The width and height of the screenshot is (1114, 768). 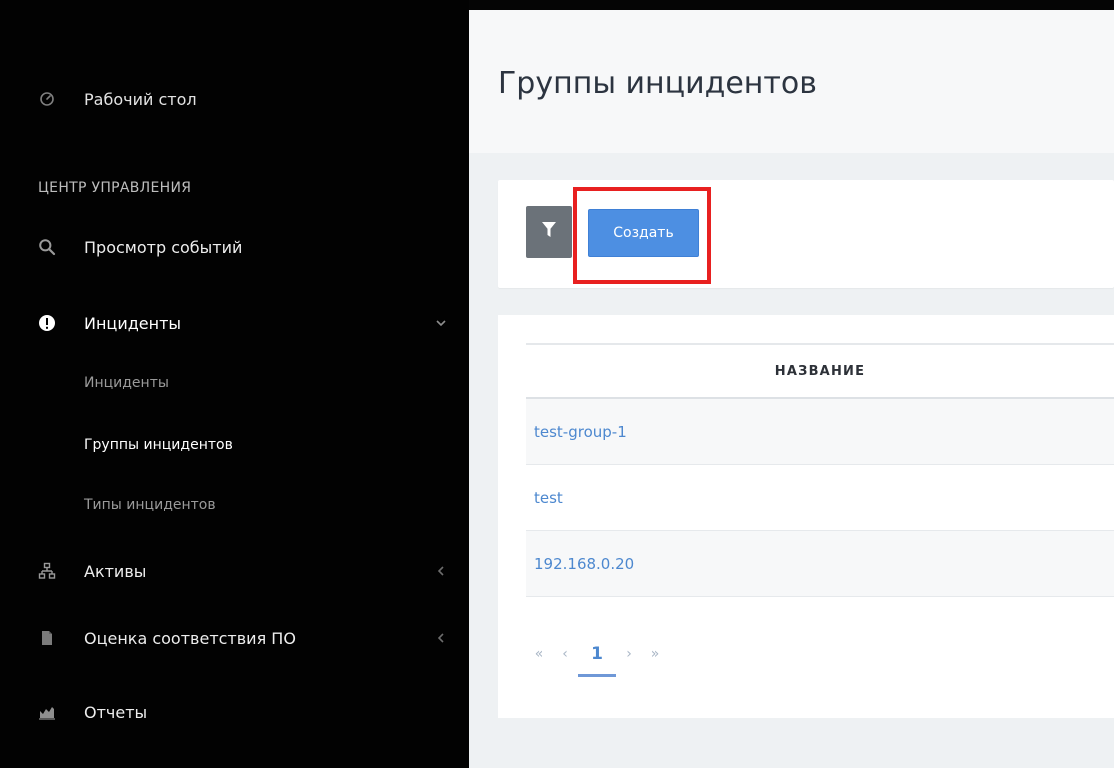 What do you see at coordinates (820, 498) in the screenshot?
I see `table-row: test` at bounding box center [820, 498].